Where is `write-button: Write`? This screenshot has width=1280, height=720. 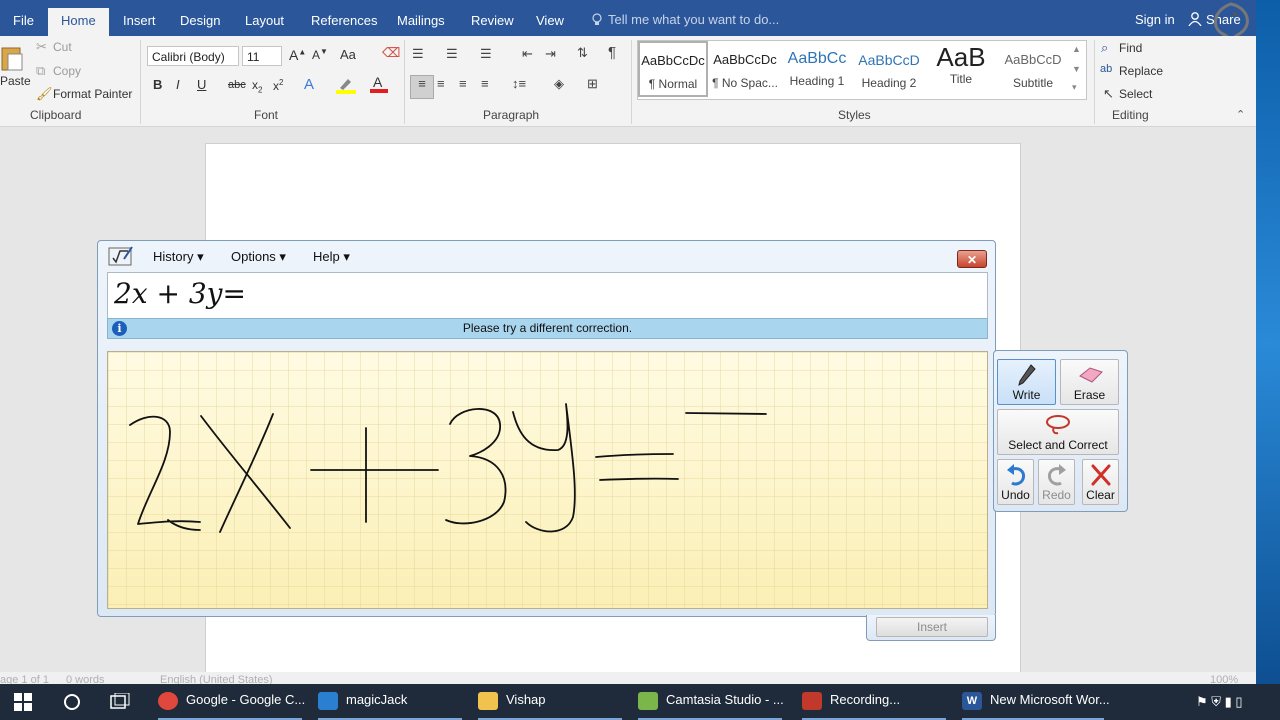 write-button: Write is located at coordinates (1026, 382).